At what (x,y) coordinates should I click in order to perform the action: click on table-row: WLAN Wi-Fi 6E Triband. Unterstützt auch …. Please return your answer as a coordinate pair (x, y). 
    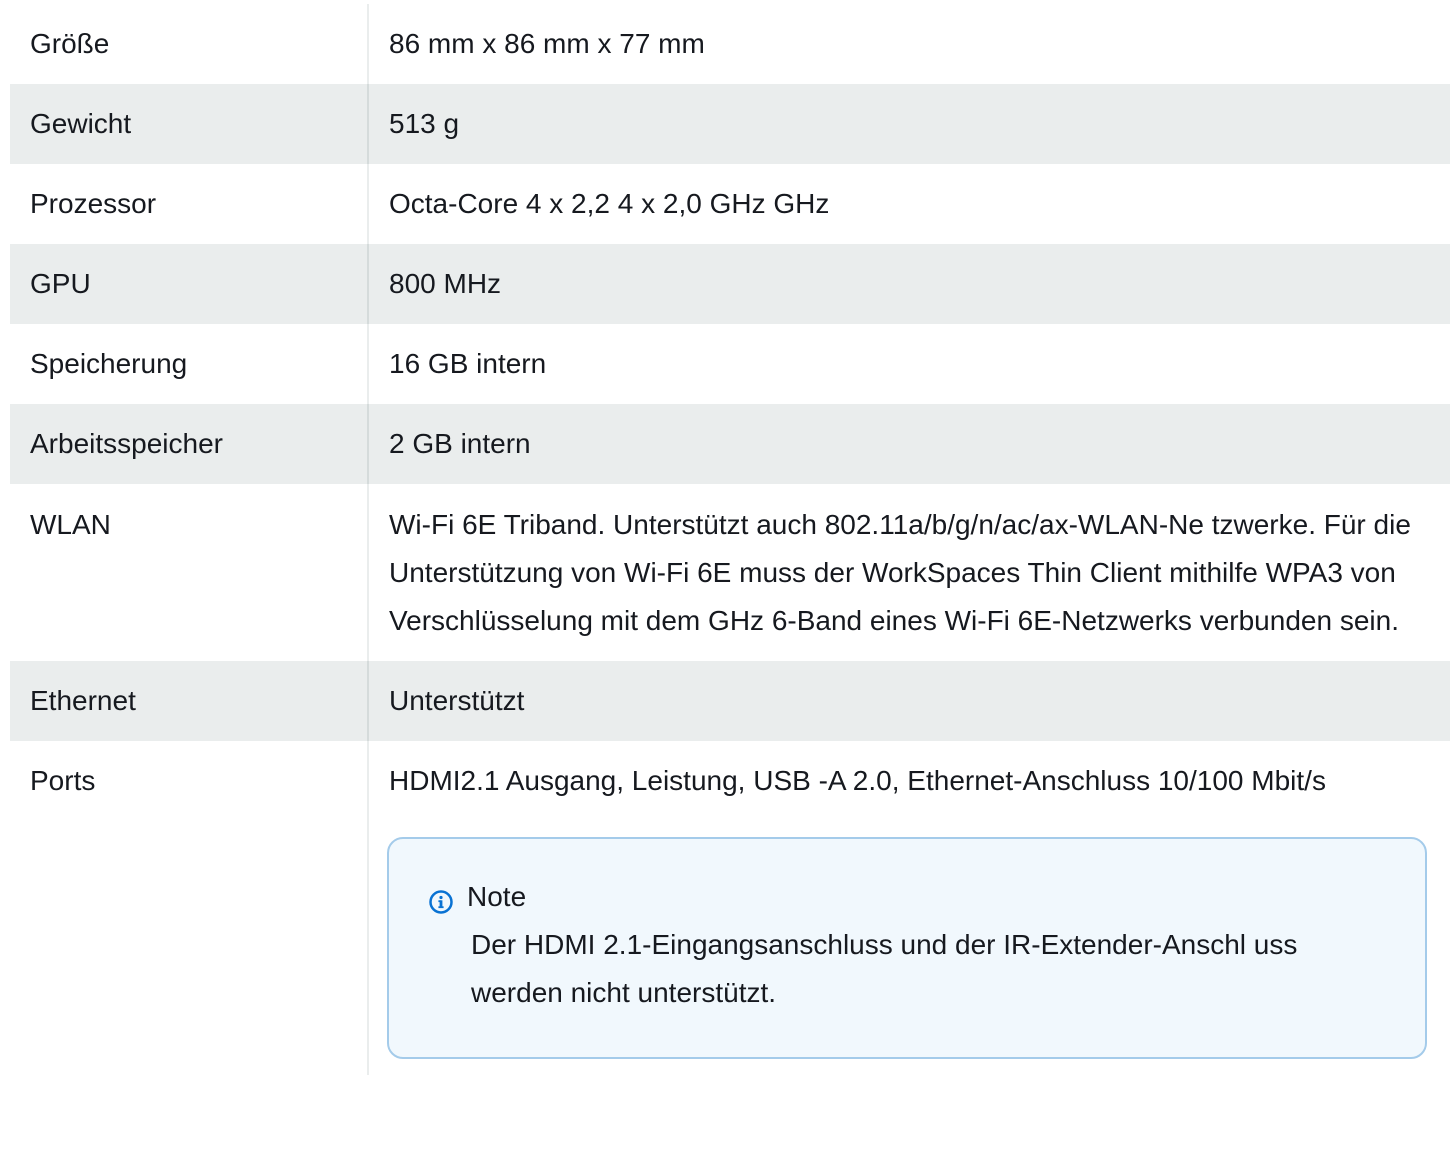
    Looking at the image, I should click on (730, 572).